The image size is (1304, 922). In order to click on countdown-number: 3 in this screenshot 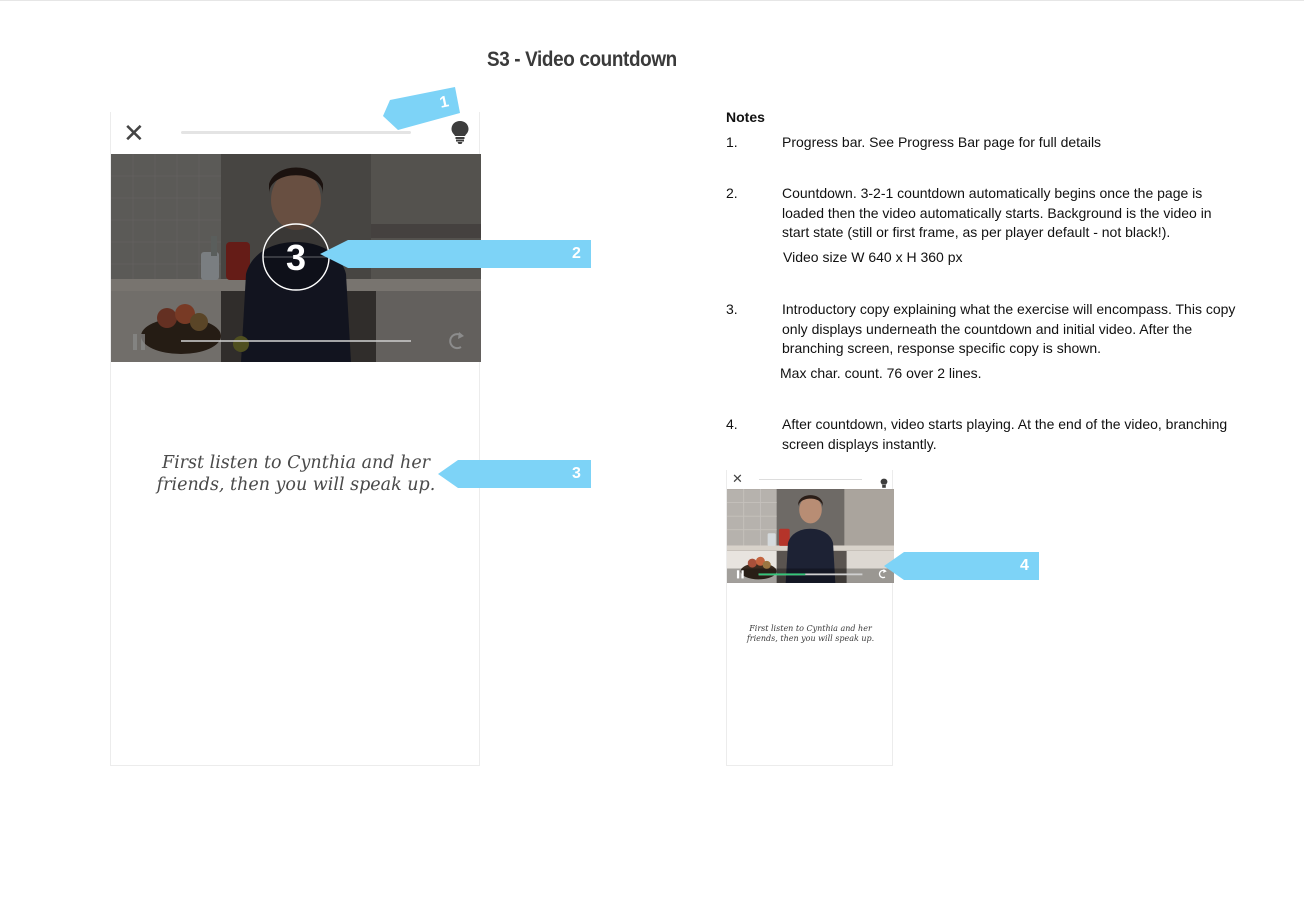, I will do `click(296, 257)`.